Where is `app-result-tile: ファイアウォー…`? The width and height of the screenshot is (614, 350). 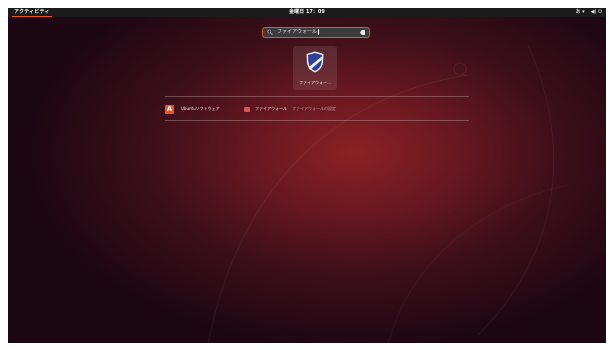
app-result-tile: ファイアウォー… is located at coordinates (315, 68).